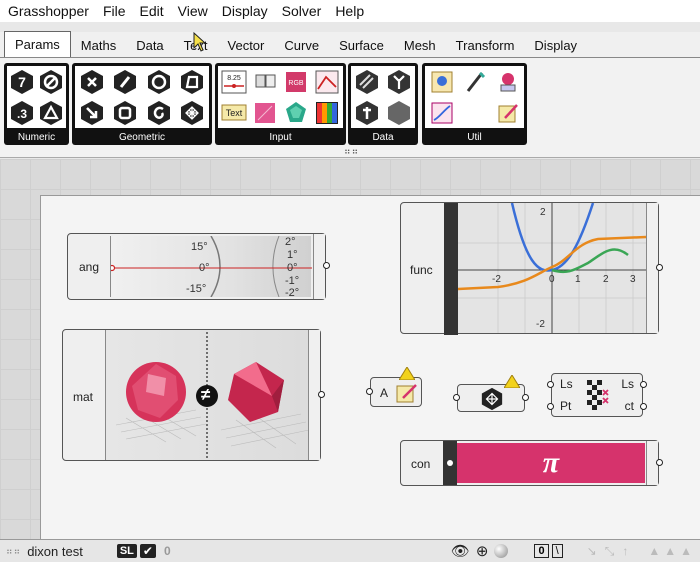  I want to click on function-graph-component: func 2 -2 -2 0 1 2 3, so click(531, 268).